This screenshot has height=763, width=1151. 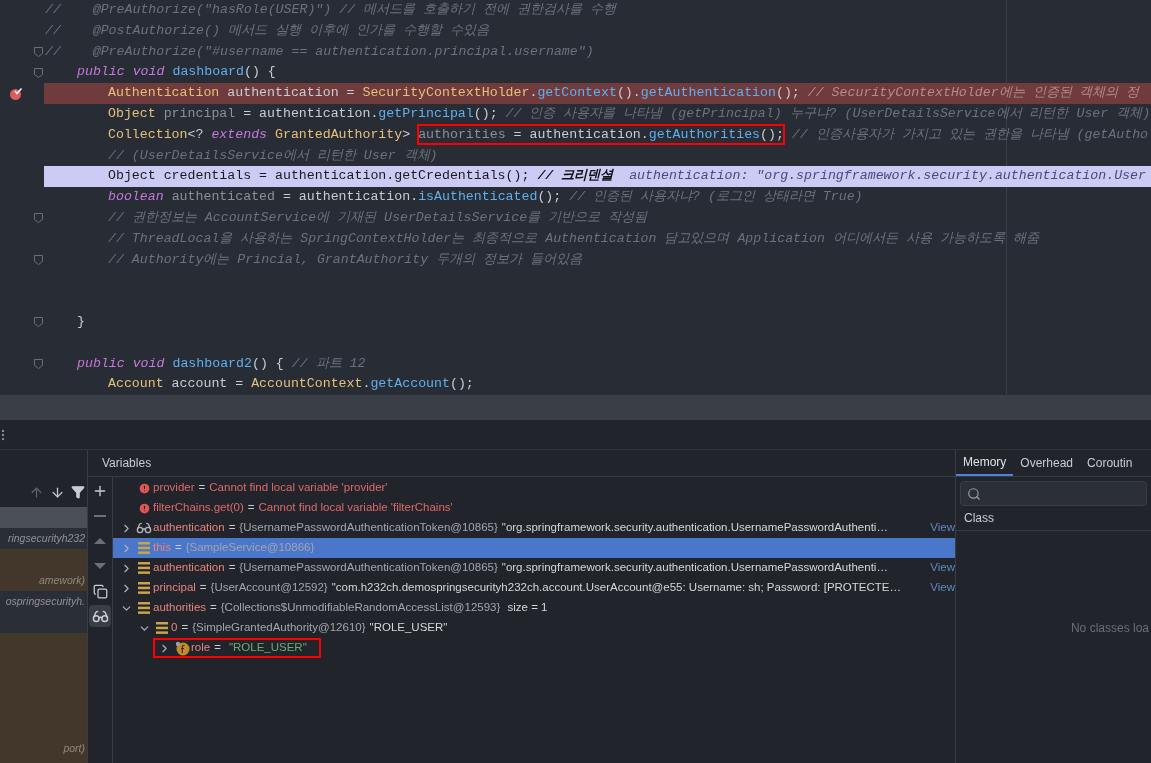 I want to click on memory-tab: Overhead, so click(x=1047, y=463).